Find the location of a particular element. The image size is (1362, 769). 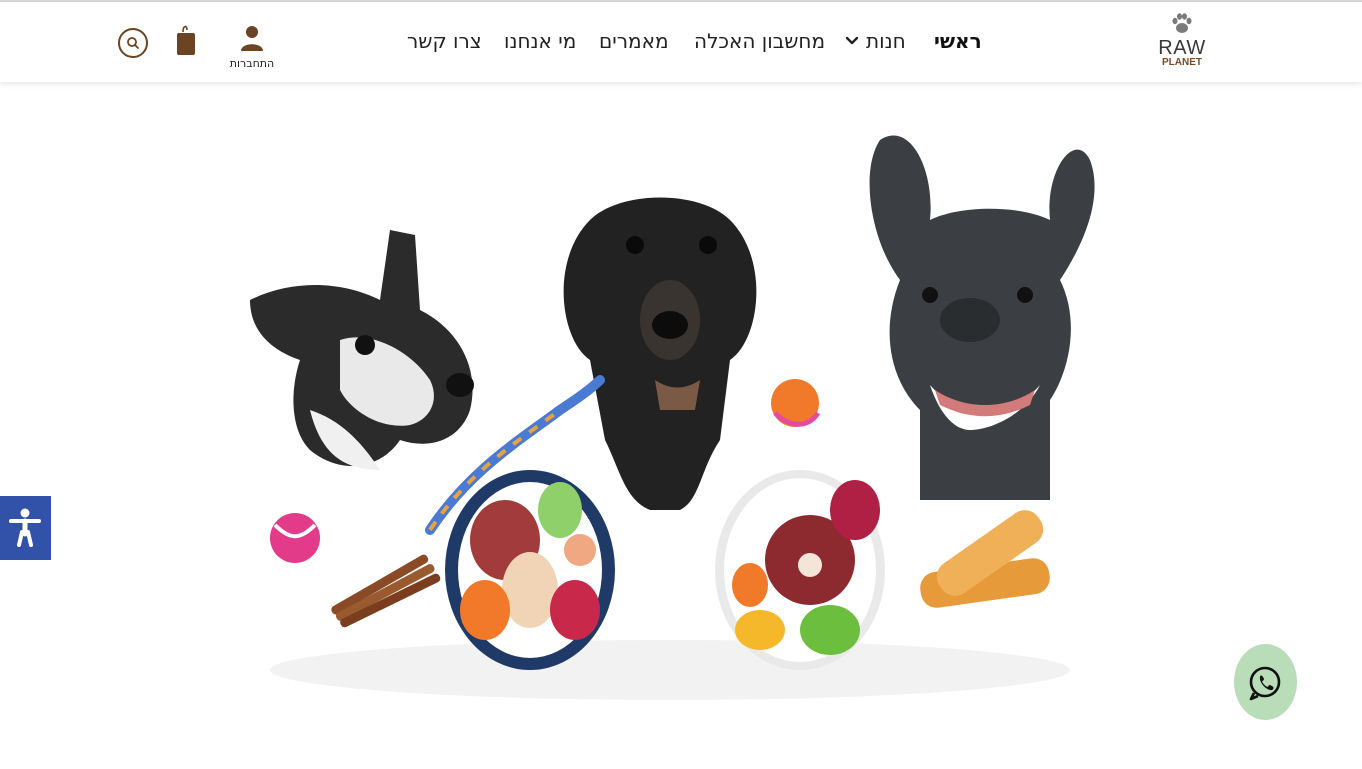

nav-articles: מאמרים is located at coordinates (634, 41).